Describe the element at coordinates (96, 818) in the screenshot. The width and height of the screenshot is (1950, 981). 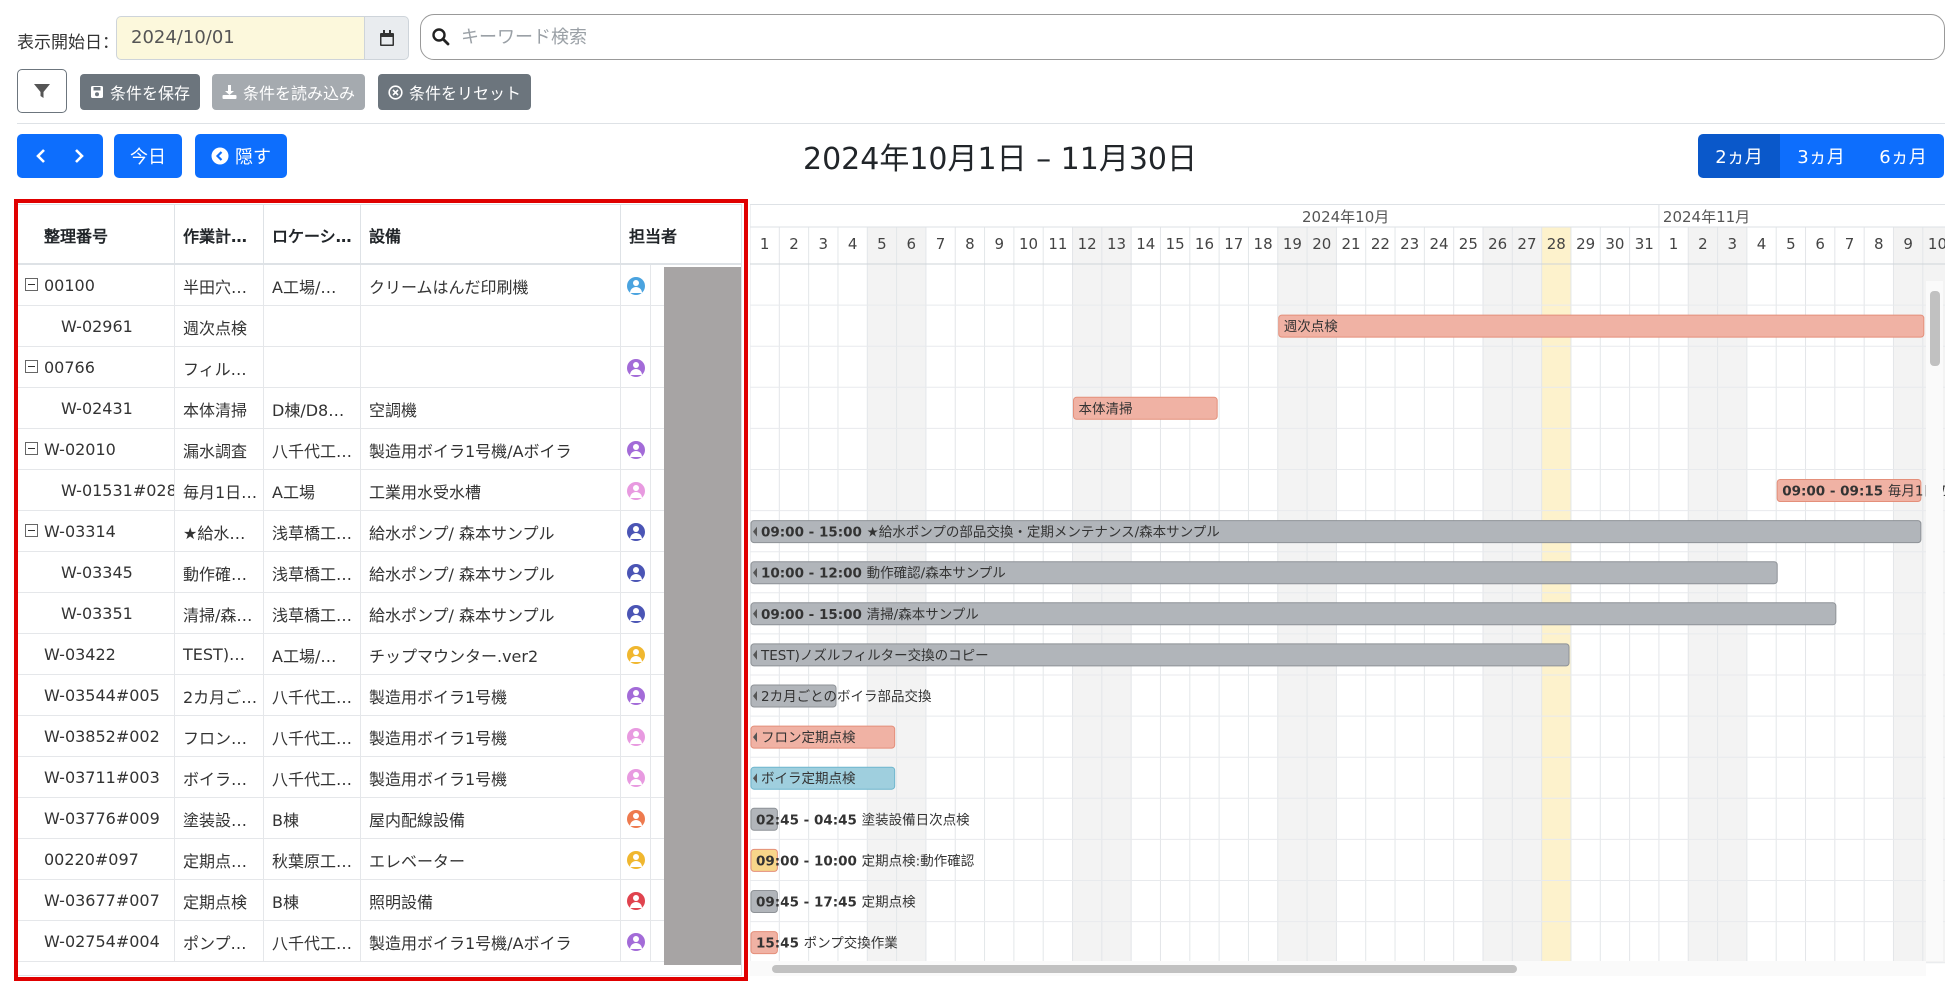
I see `row-id-cell: W-03776#009` at that location.